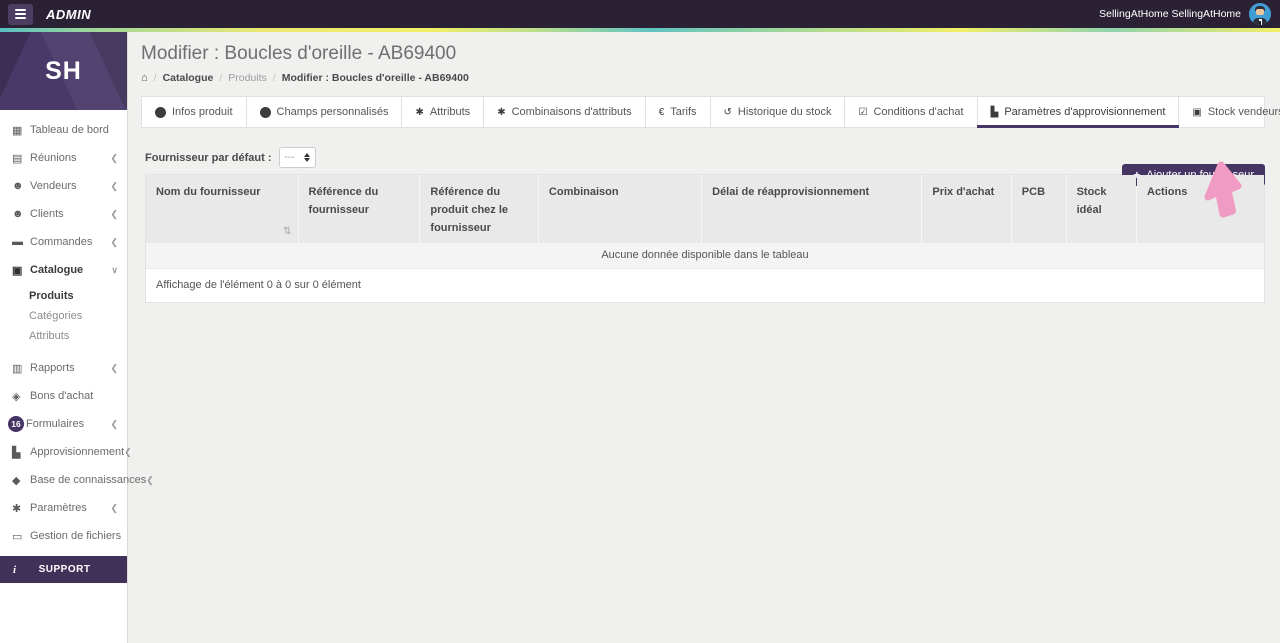 The height and width of the screenshot is (643, 1280). I want to click on graduation-cap-icon: ◆, so click(16, 480).